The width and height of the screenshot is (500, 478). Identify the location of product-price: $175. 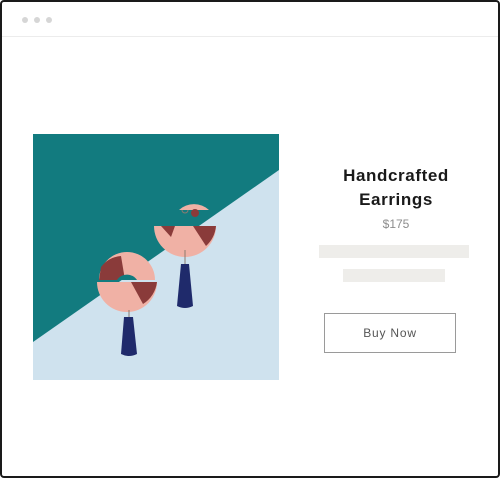
(396, 224).